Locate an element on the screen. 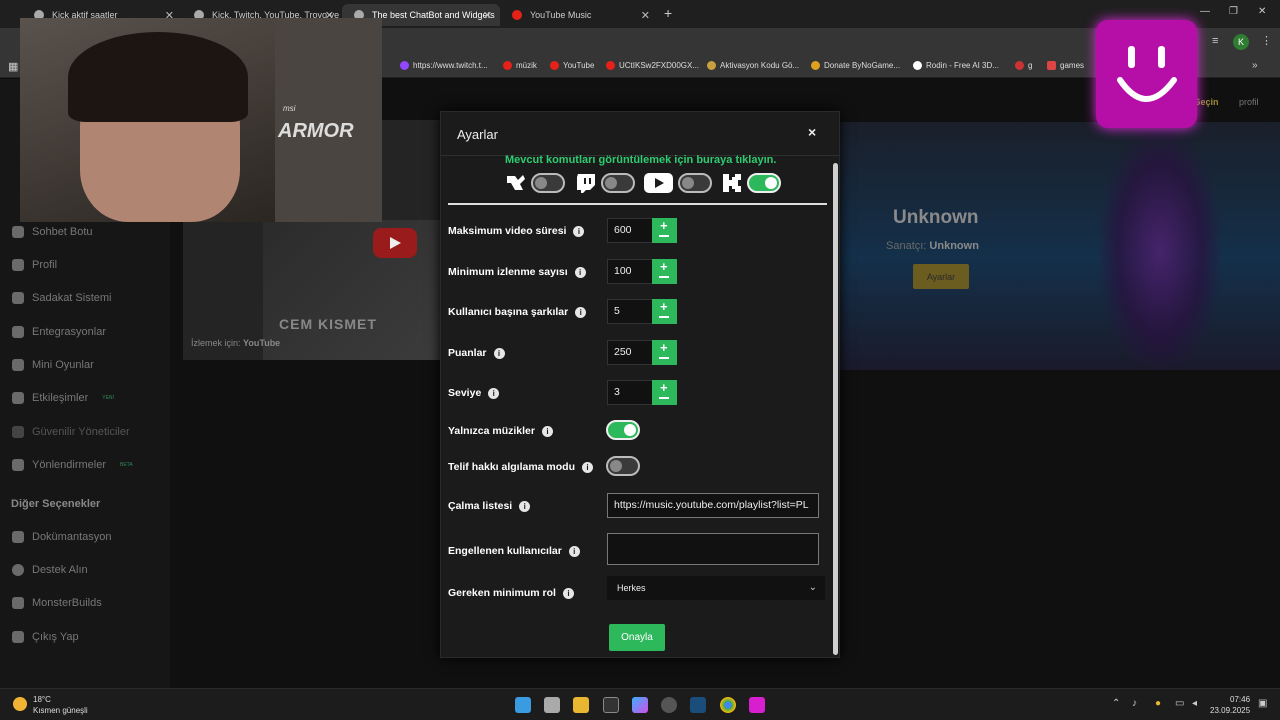  weather-widget: 18°C Kısmen güneşli is located at coordinates (60, 705).